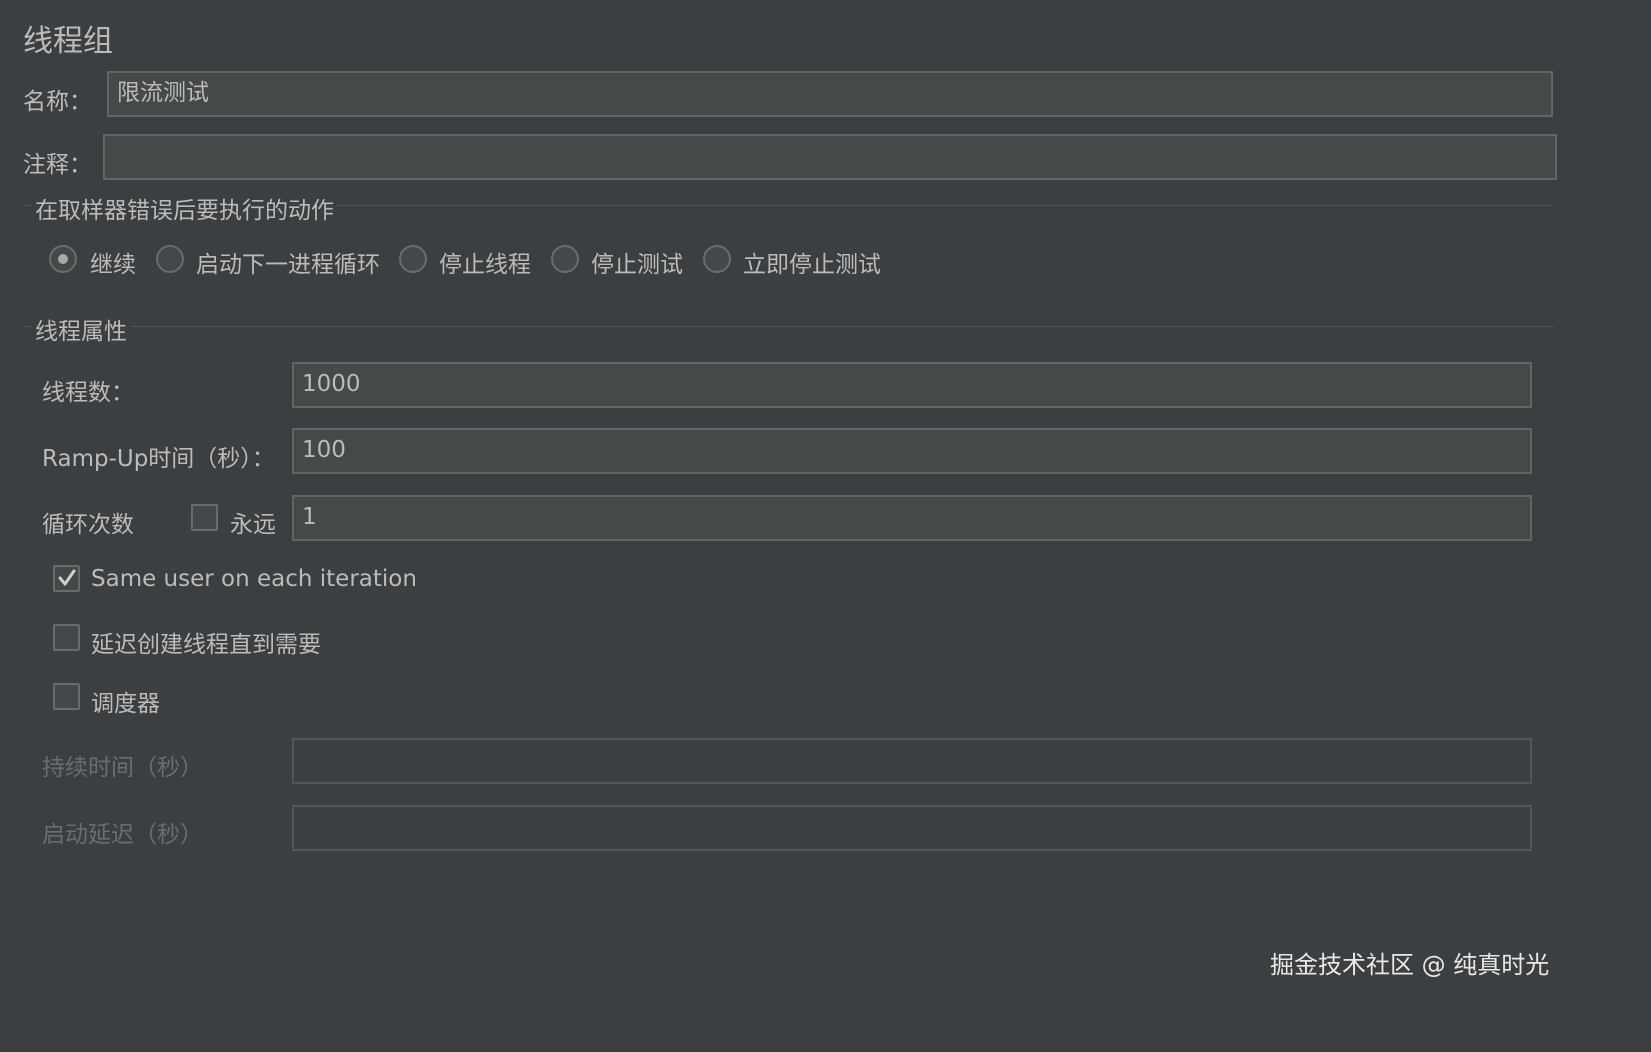 The height and width of the screenshot is (1052, 1651). What do you see at coordinates (88, 393) in the screenshot?
I see `threads-label: 线程数：` at bounding box center [88, 393].